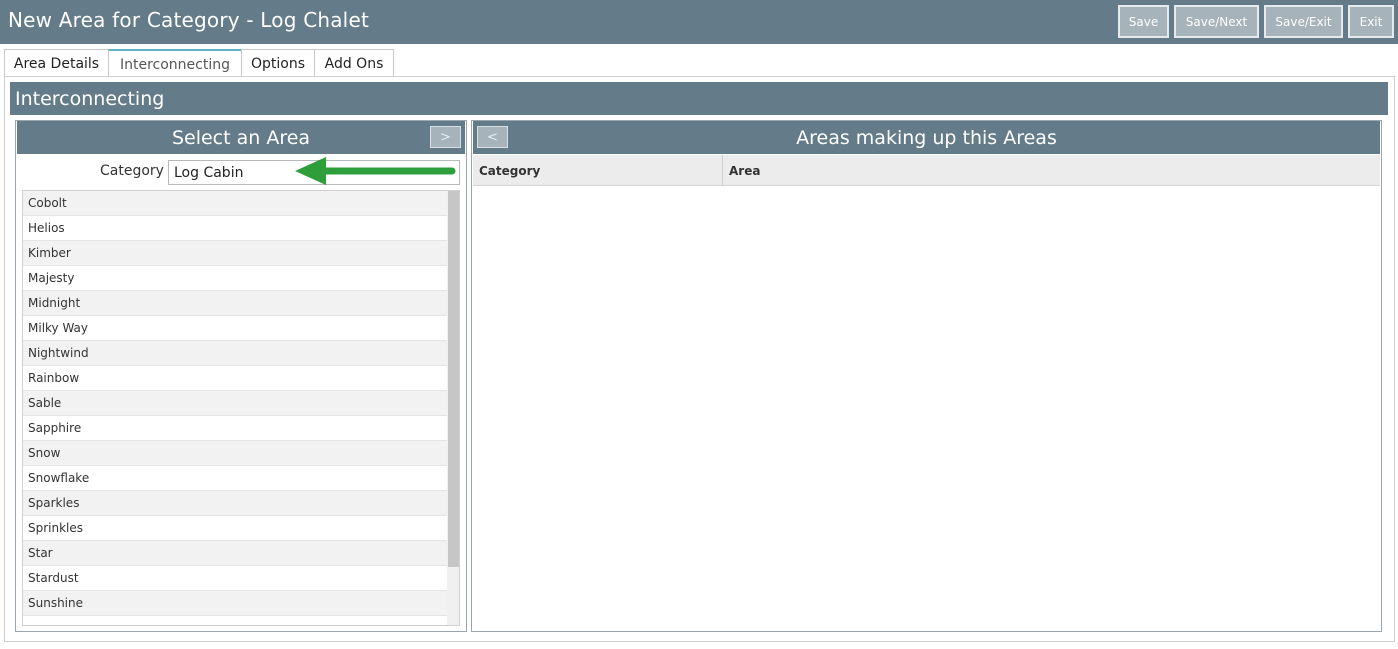  I want to click on tab-options: Options, so click(278, 63).